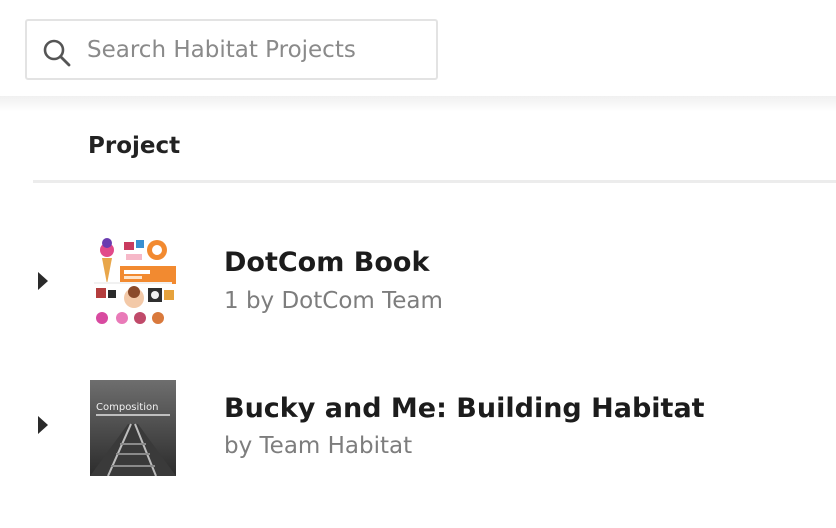 The width and height of the screenshot is (836, 528). What do you see at coordinates (127, 407) in the screenshot?
I see `cover-title: Composition` at bounding box center [127, 407].